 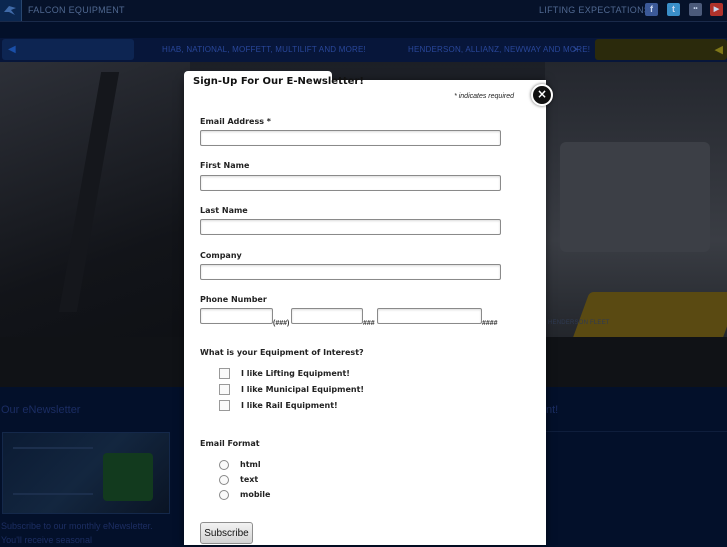 What do you see at coordinates (579, 323) in the screenshot?
I see `hero-caption: HENDERSON FLEET` at bounding box center [579, 323].